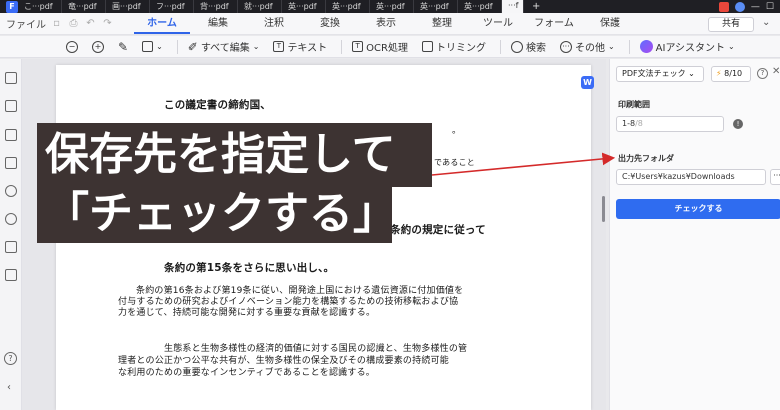 The width and height of the screenshot is (780, 410). What do you see at coordinates (11, 234) in the screenshot?
I see `left-sidebar: ? ‹` at bounding box center [11, 234].